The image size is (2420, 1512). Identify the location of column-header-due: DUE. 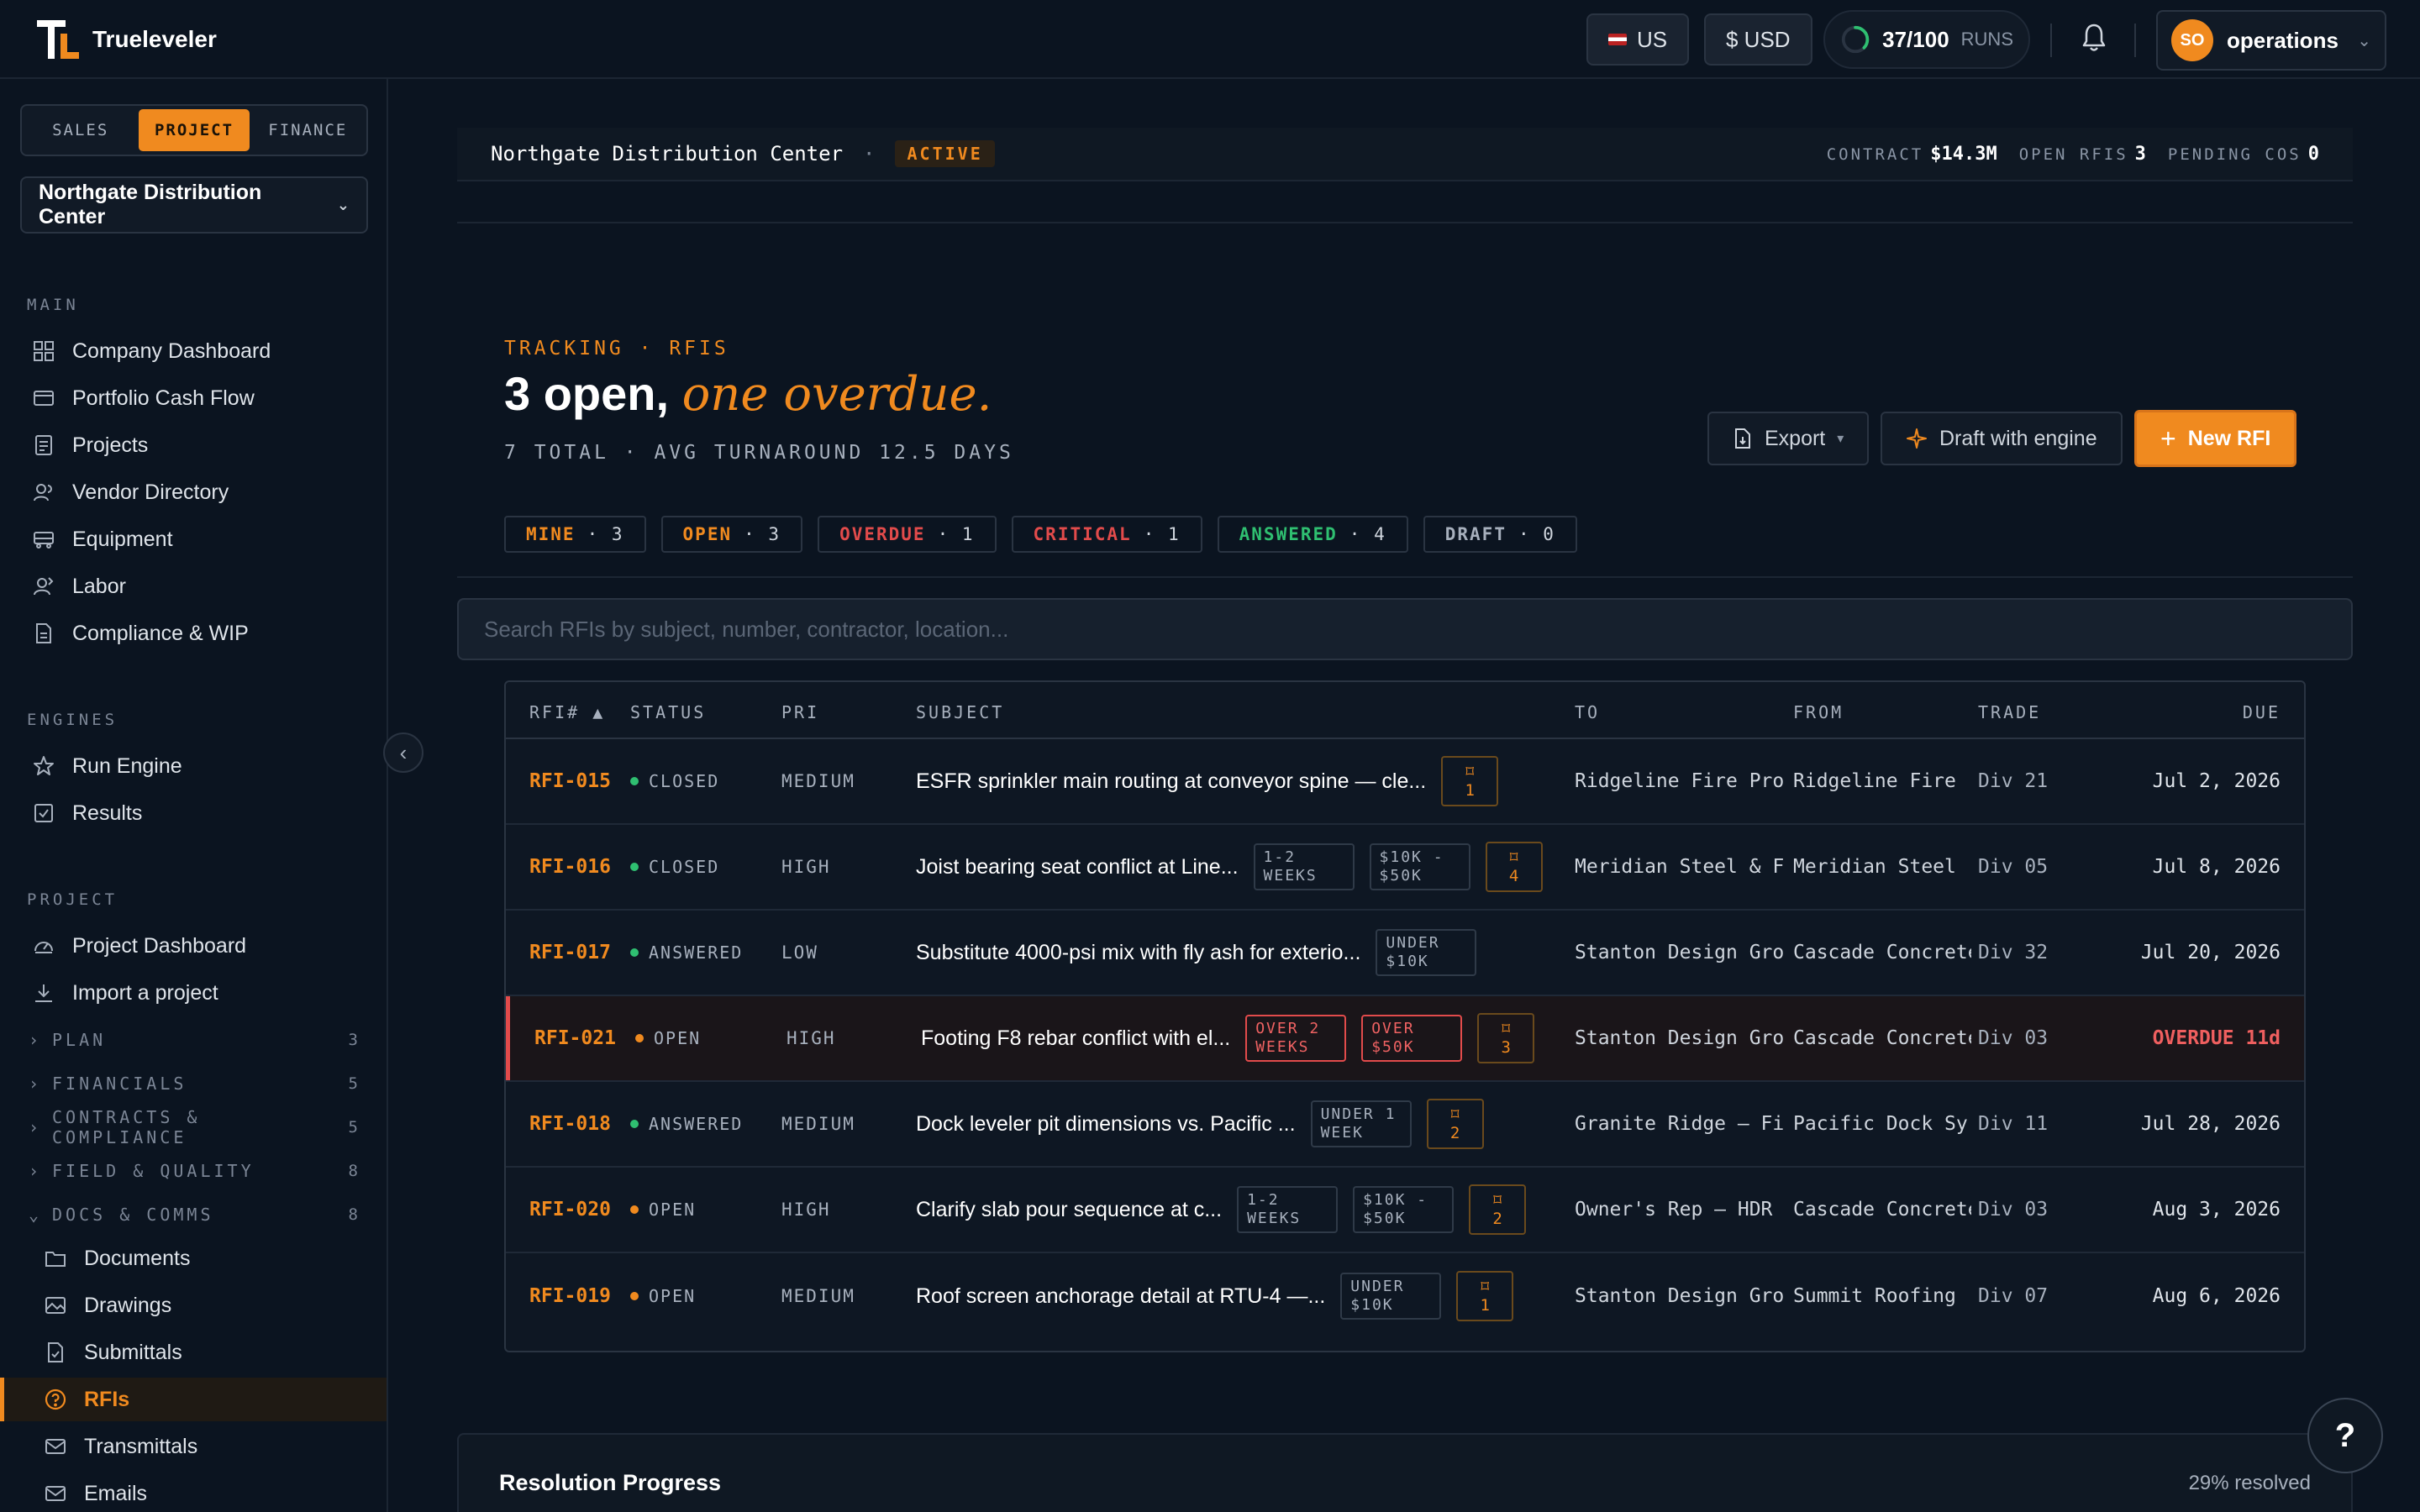
(2262, 712).